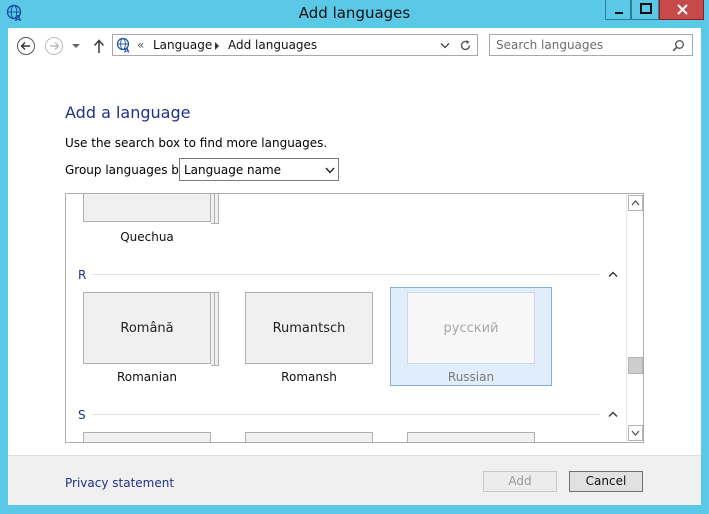 This screenshot has height=514, width=709. Describe the element at coordinates (182, 45) in the screenshot. I see `breadcrumb-language: Language` at that location.